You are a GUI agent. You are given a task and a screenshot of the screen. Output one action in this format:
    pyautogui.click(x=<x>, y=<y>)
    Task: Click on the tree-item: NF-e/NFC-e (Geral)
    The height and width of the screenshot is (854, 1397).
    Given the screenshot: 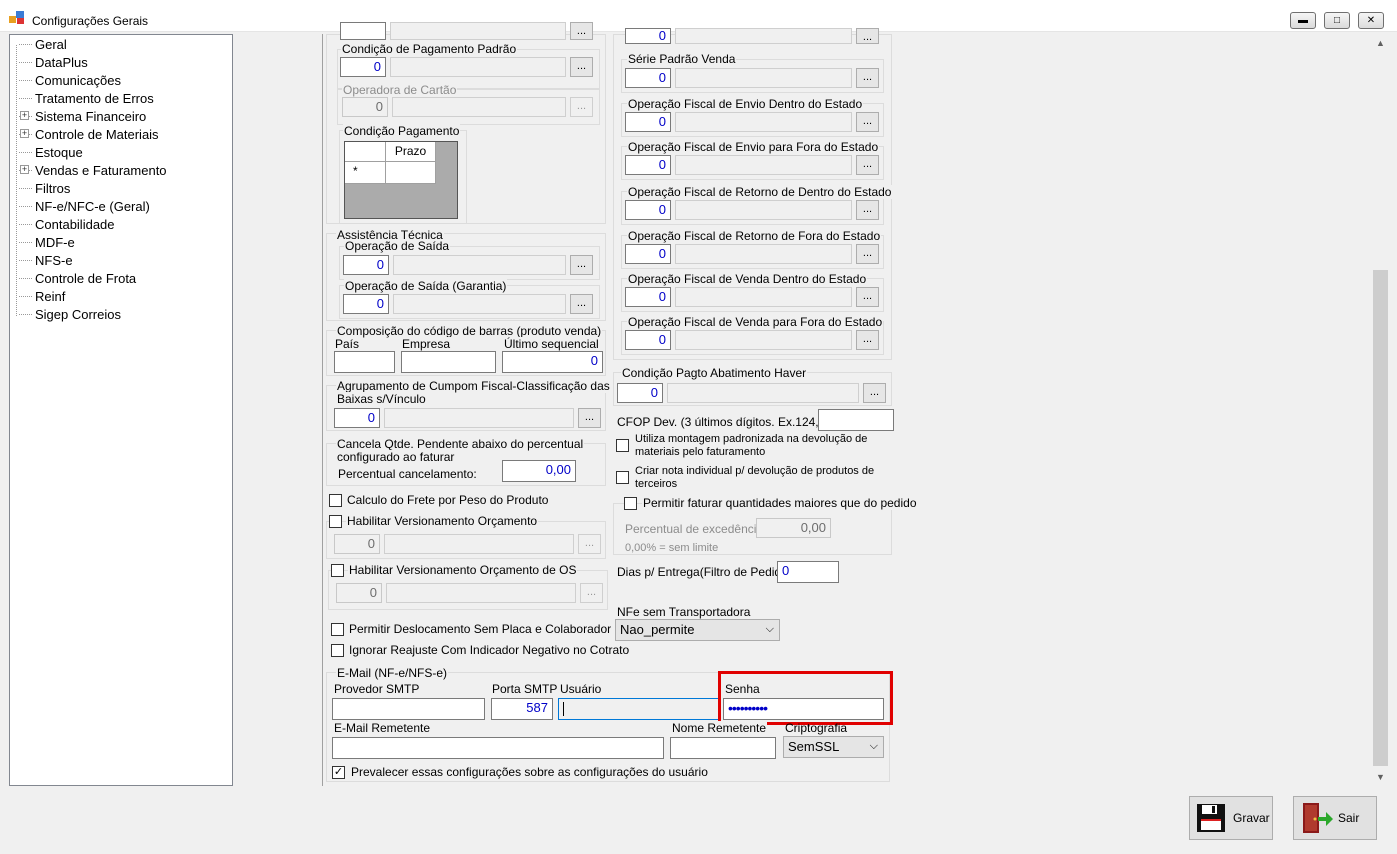 What is the action you would take?
    pyautogui.click(x=84, y=206)
    